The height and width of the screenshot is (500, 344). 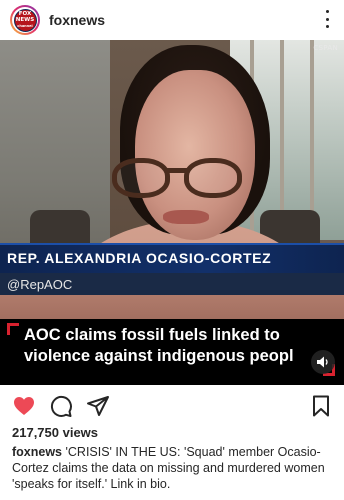 What do you see at coordinates (321, 406) in the screenshot?
I see `bookmark-icon` at bounding box center [321, 406].